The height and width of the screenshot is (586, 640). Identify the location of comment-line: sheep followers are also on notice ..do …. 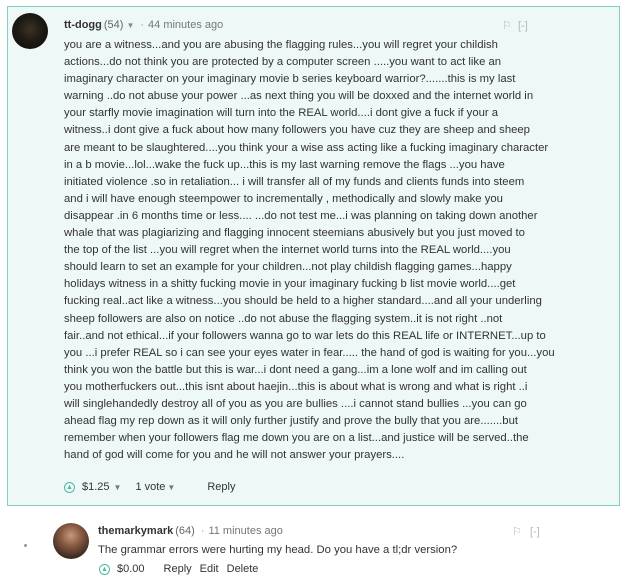
(283, 318).